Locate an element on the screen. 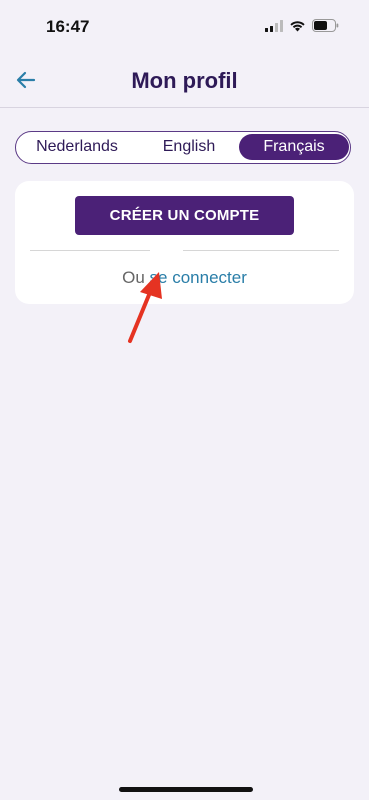  language-switch: Nederlands English Français is located at coordinates (183, 147).